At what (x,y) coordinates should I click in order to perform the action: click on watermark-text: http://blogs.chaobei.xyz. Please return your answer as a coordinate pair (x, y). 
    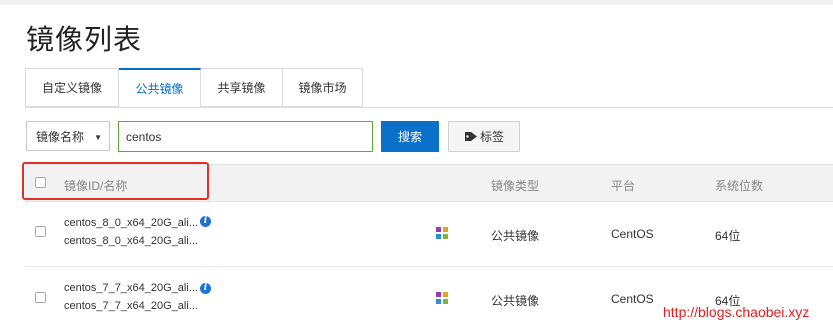
    Looking at the image, I should click on (736, 312).